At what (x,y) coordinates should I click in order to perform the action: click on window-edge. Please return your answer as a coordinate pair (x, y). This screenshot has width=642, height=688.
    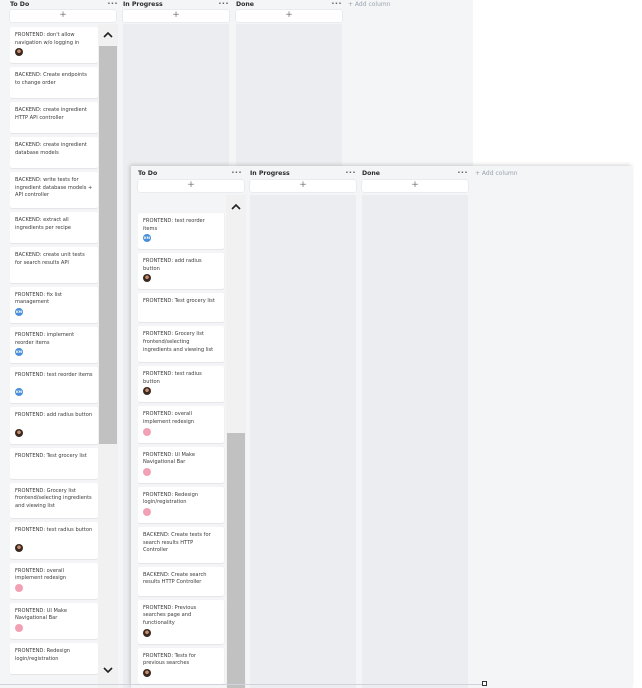
    Looking at the image, I should click on (242, 684).